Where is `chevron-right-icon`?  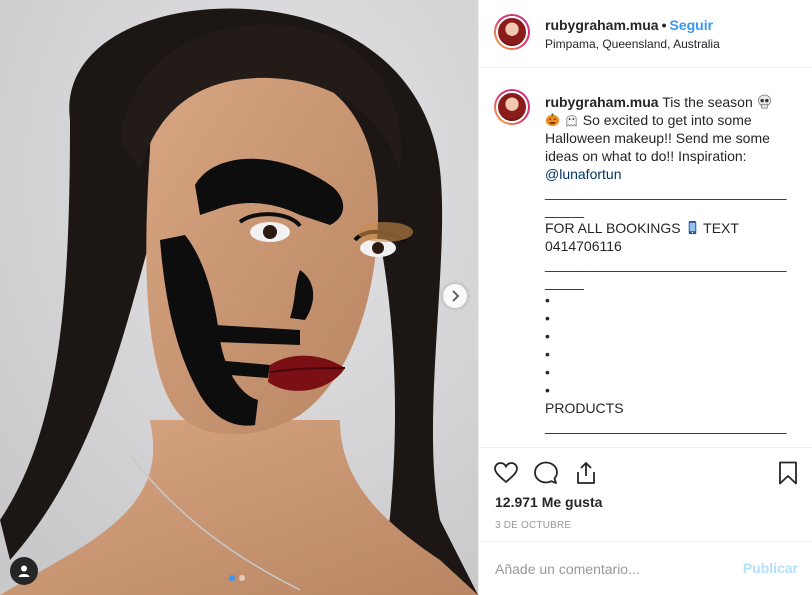
chevron-right-icon is located at coordinates (456, 296).